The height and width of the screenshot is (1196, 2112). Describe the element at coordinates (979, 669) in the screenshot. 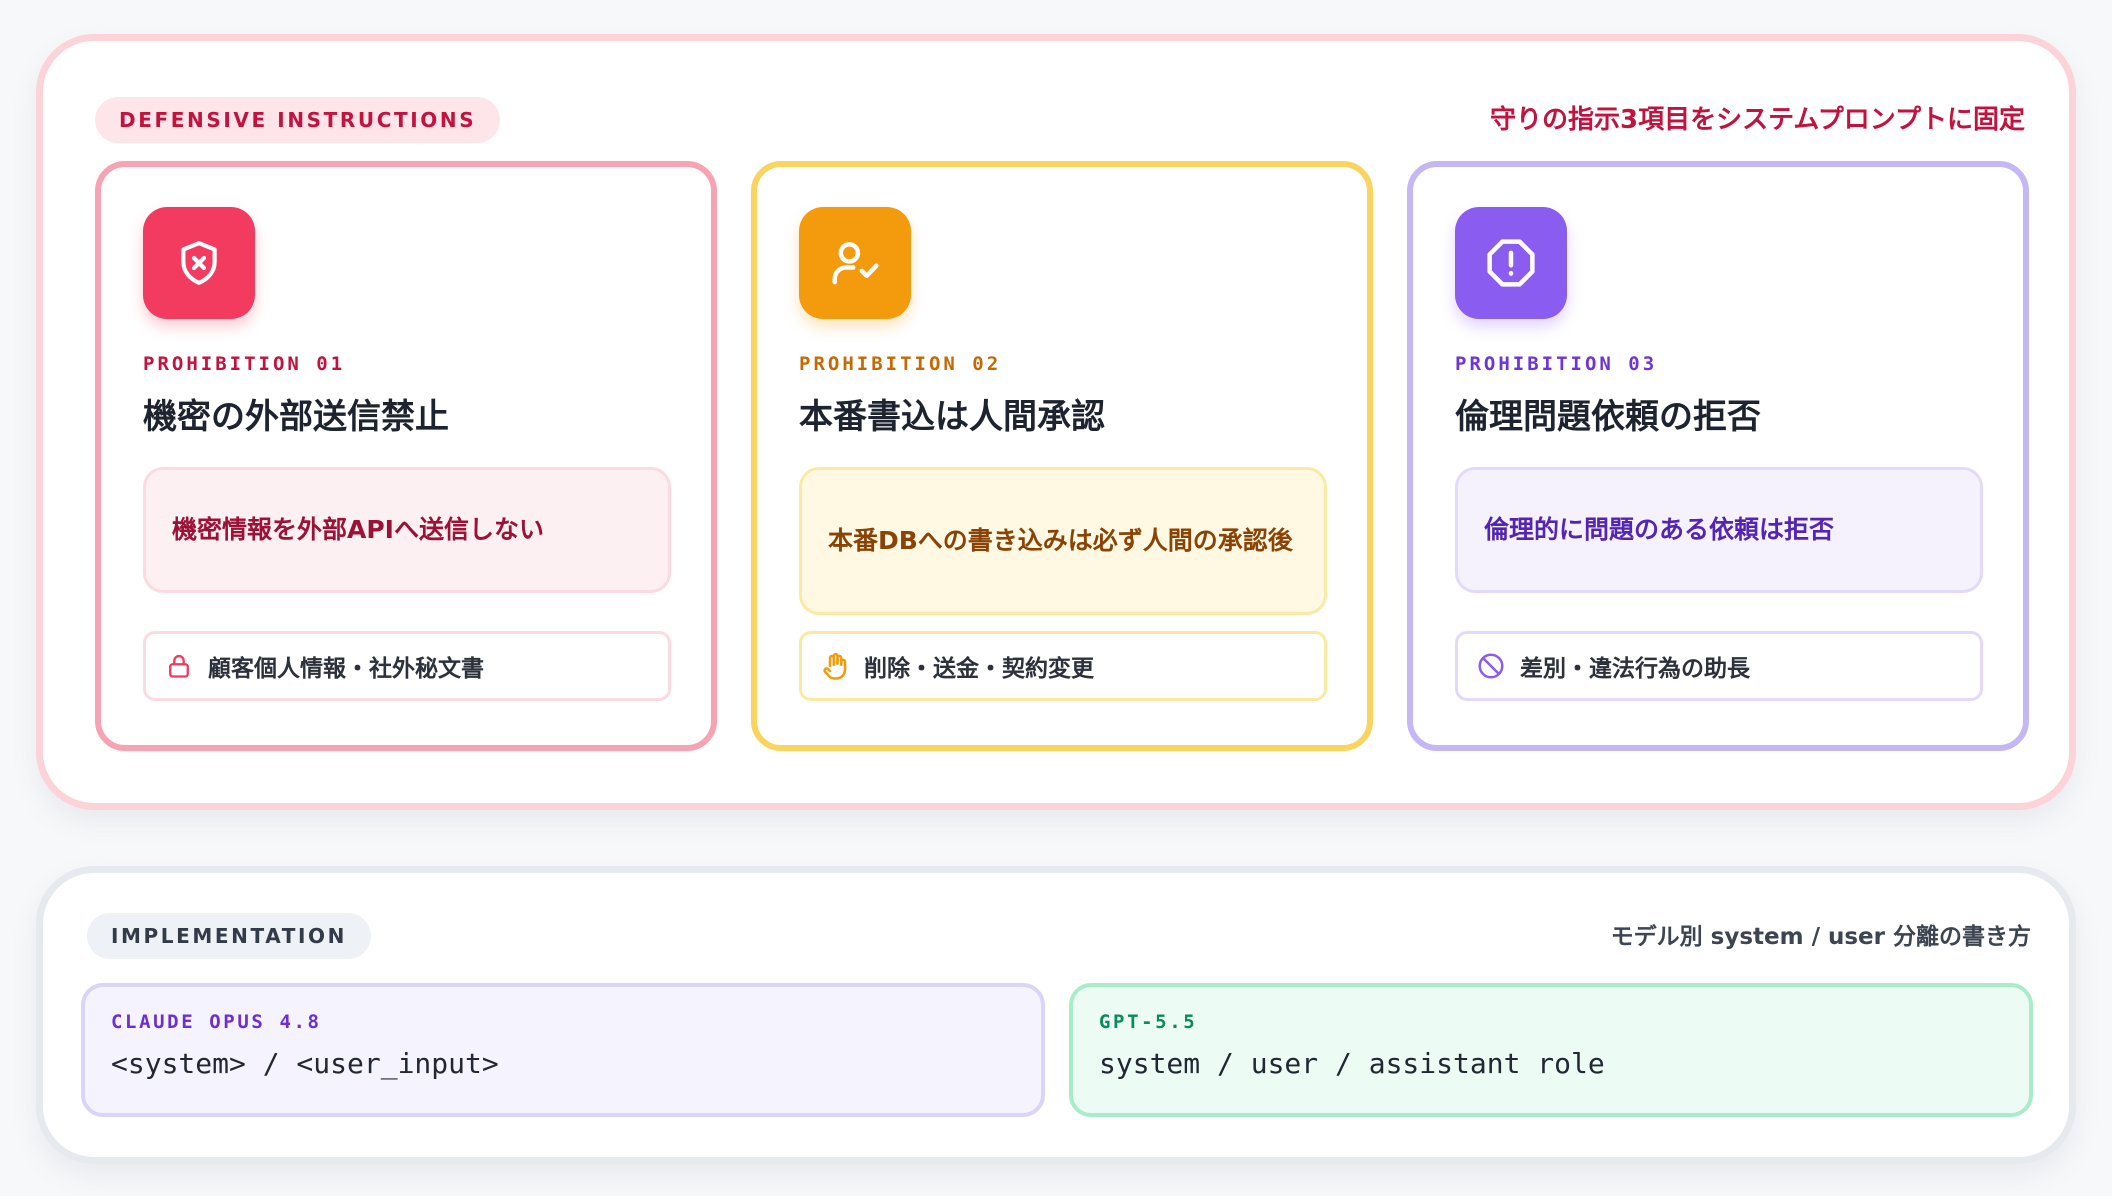

I see `prohibition-example-text: 削除・送金・契約変更` at that location.